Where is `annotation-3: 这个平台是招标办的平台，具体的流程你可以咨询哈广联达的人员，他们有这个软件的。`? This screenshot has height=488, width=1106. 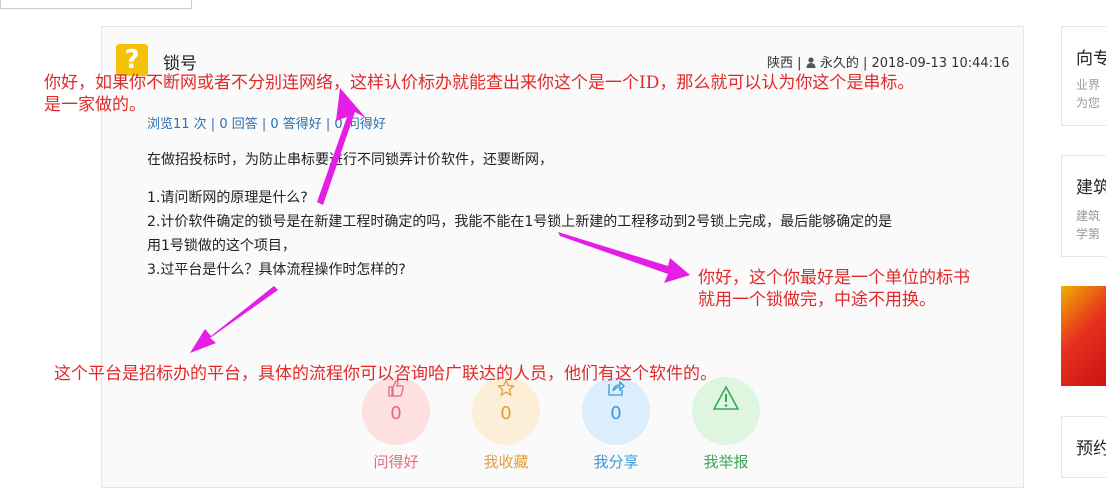
annotation-3: 这个平台是招标办的平台，具体的流程你可以咨询哈广联达的人员，他们有这个软件的。 is located at coordinates (385, 374).